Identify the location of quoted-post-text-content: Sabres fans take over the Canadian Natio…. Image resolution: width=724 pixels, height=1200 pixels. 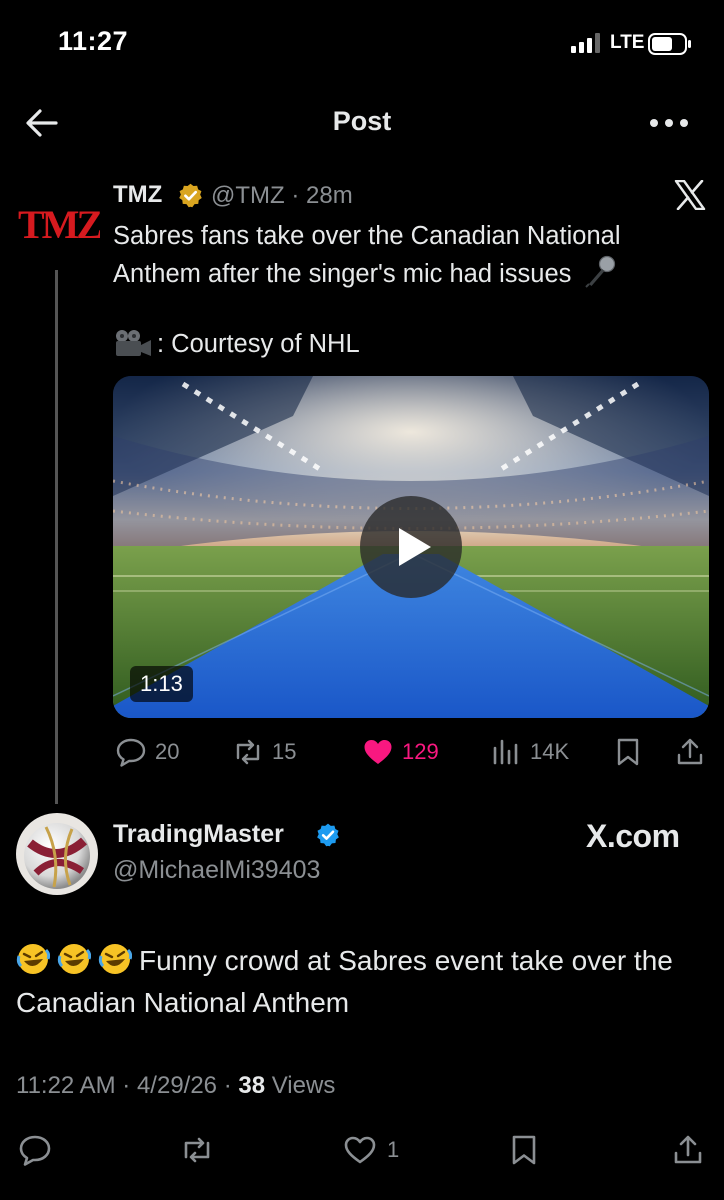
(367, 255).